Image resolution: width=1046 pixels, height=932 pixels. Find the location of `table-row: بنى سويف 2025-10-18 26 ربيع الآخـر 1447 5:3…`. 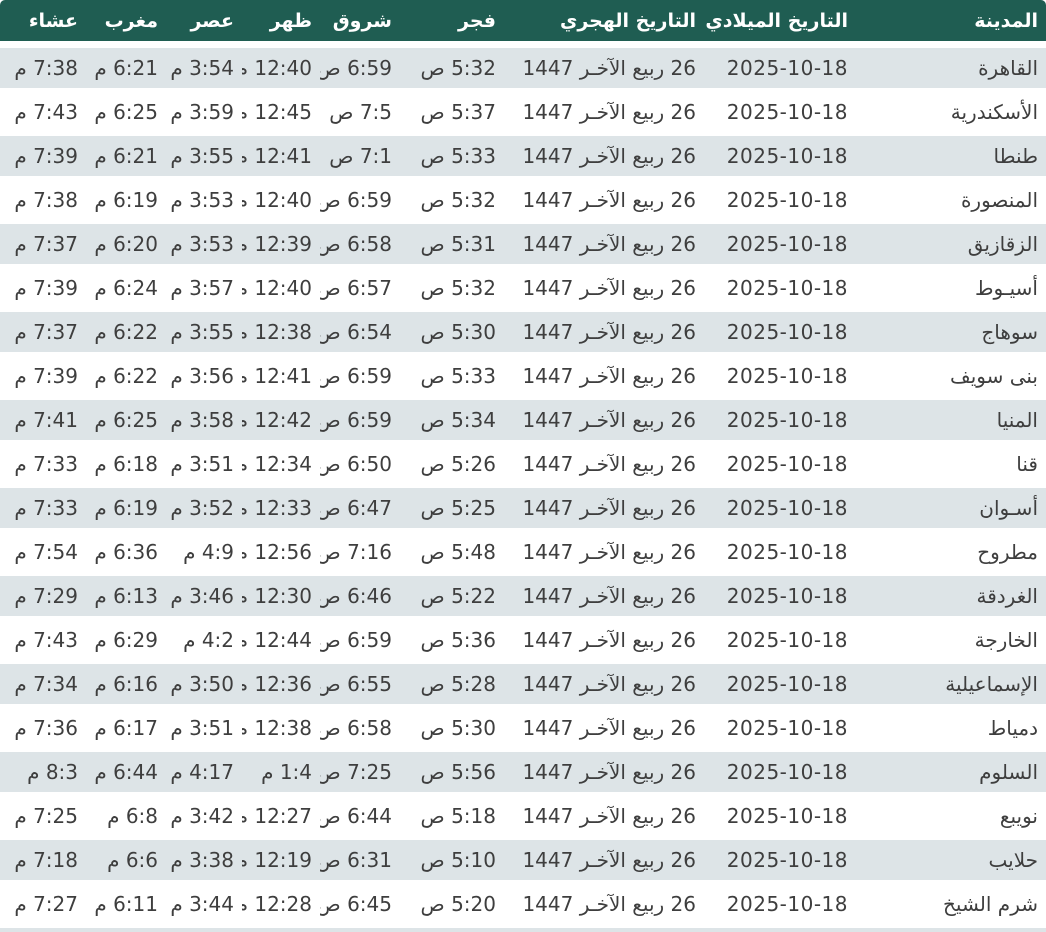

table-row: بنى سويف 2025-10-18 26 ربيع الآخـر 1447 5:3… is located at coordinates (523, 376).